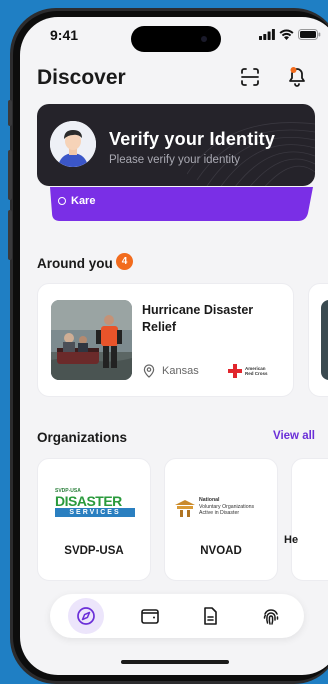  Describe the element at coordinates (198, 318) in the screenshot. I see `event-title: Hurricane Disaster Relief` at that location.